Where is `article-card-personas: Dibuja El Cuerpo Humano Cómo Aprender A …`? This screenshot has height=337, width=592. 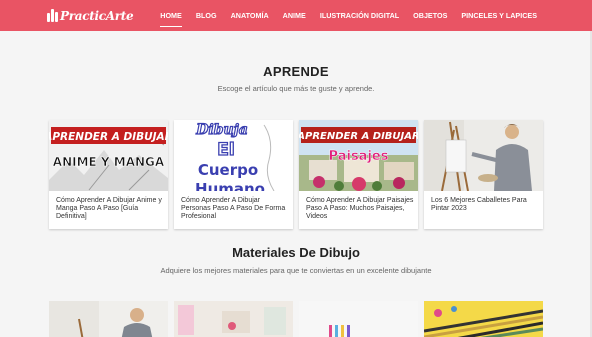 article-card-personas: Dibuja El Cuerpo Humano Cómo Aprender A … is located at coordinates (233, 174).